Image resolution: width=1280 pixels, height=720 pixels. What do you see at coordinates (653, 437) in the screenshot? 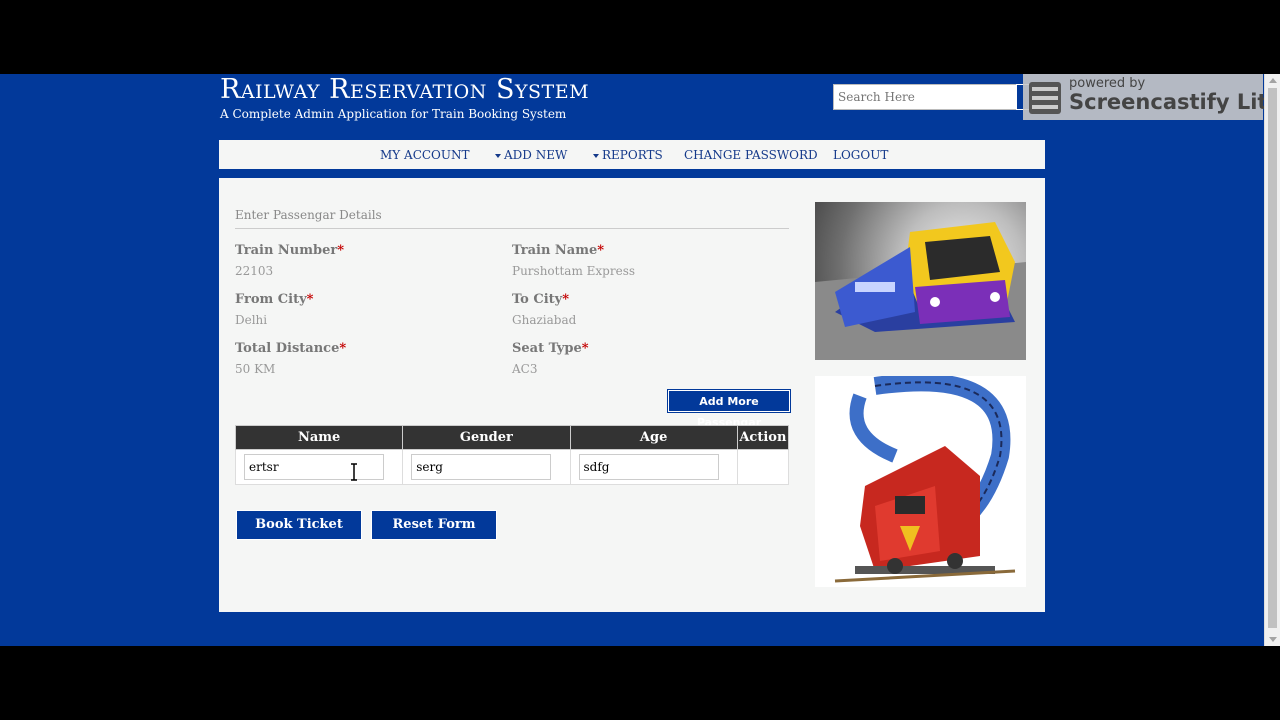
I see `column-header-age: Age` at bounding box center [653, 437].